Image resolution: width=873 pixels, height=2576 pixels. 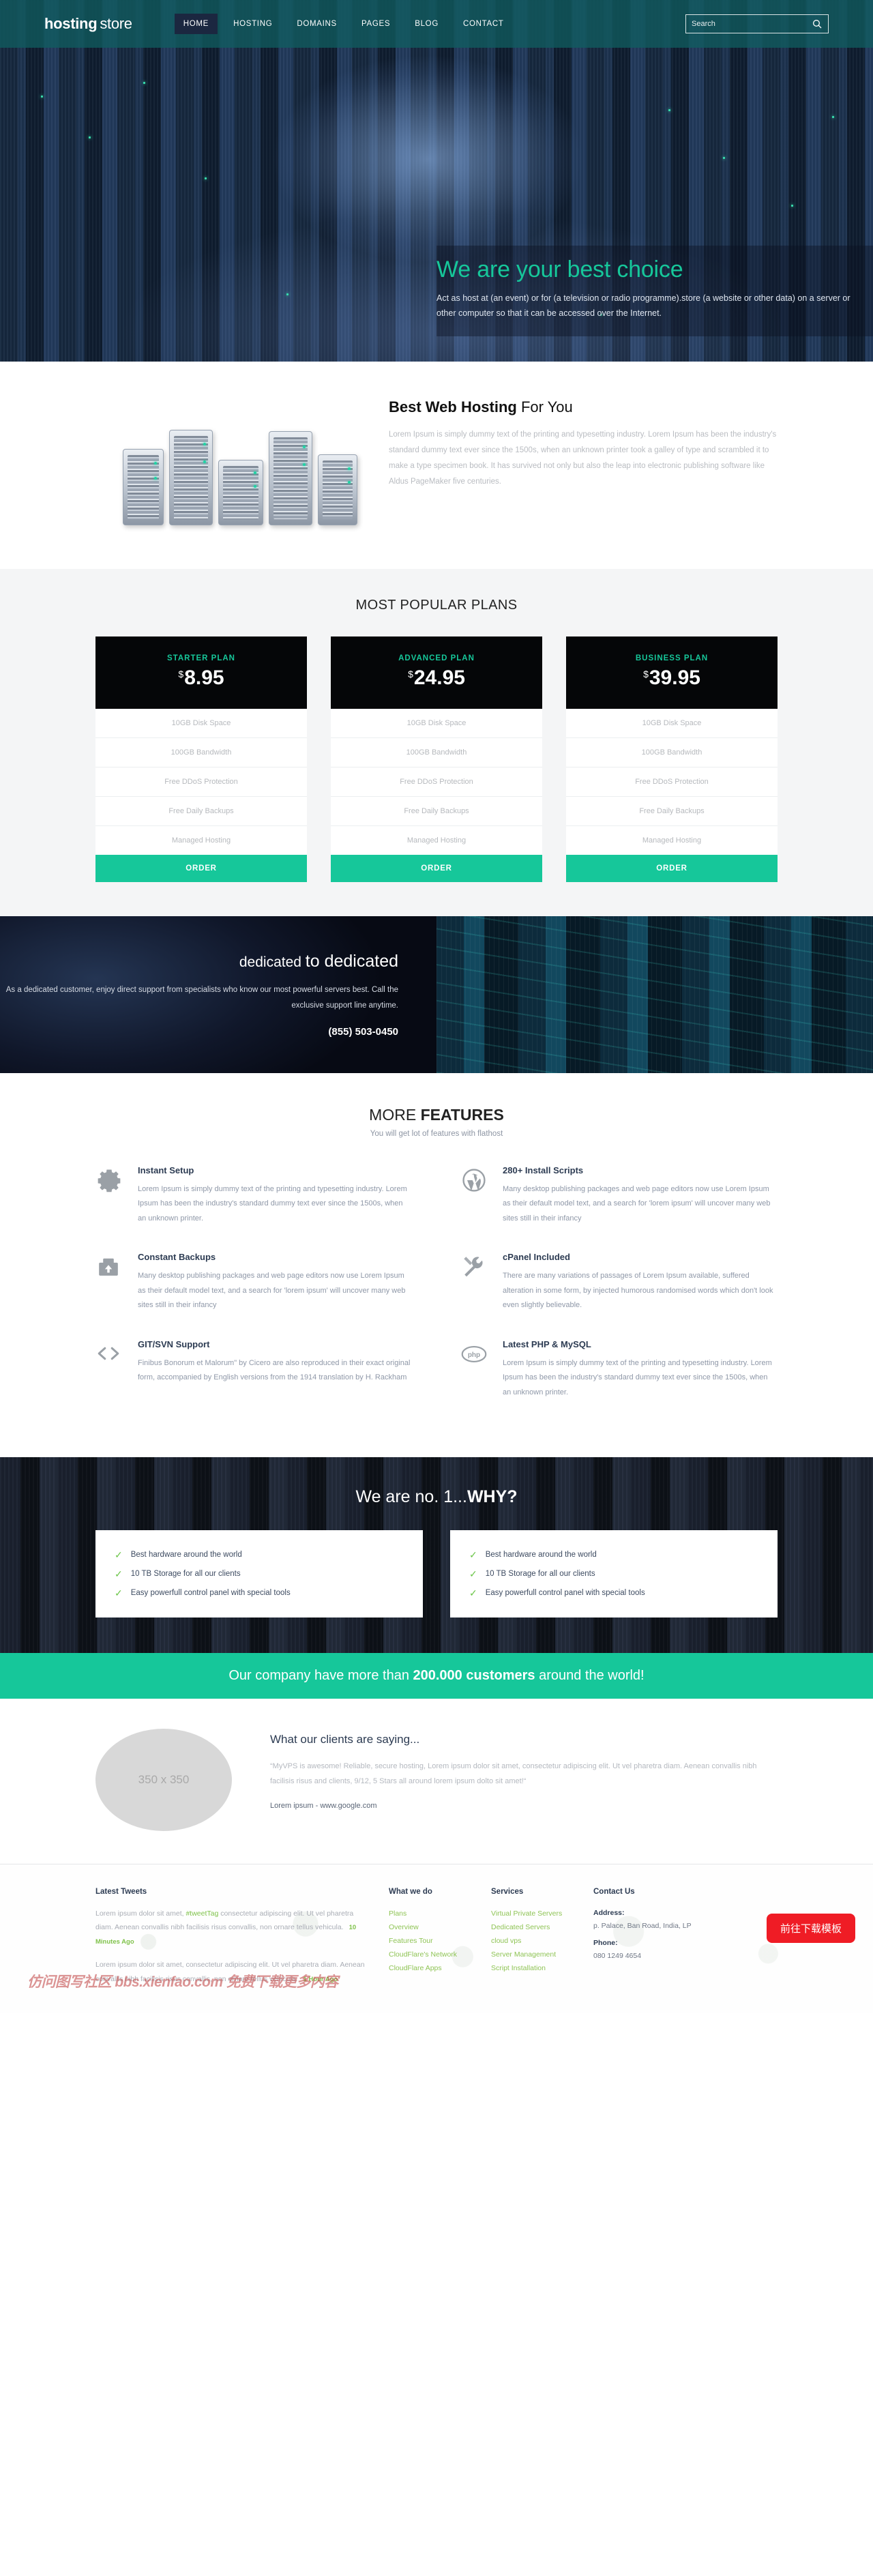 What do you see at coordinates (121, 1892) in the screenshot?
I see `footer-tweets-heading: Latest Tweets` at bounding box center [121, 1892].